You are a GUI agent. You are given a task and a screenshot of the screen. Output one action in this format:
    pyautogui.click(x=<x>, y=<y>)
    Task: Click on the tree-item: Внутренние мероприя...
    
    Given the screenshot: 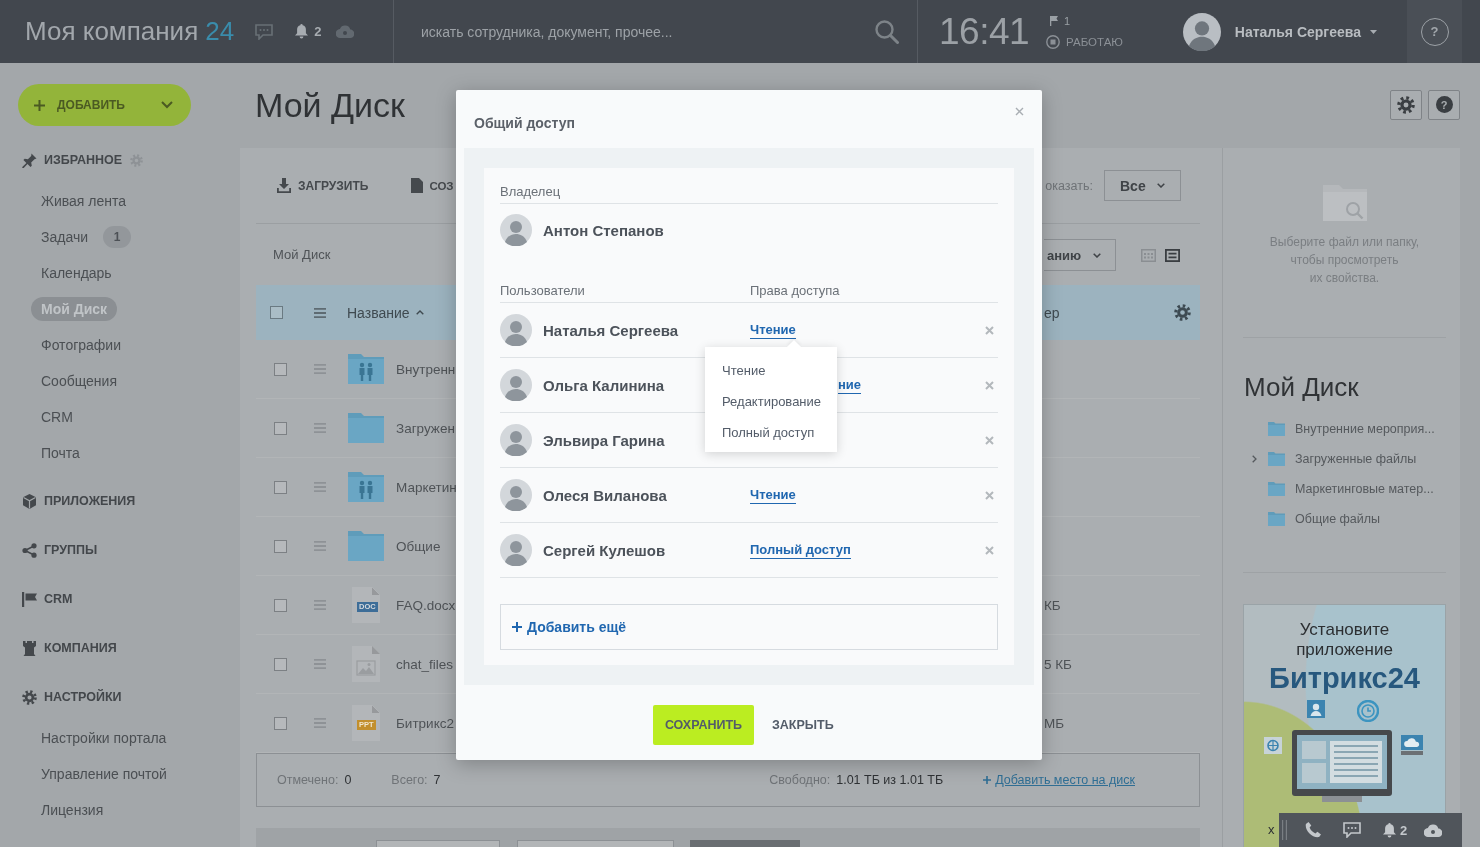 What is the action you would take?
    pyautogui.click(x=1365, y=429)
    